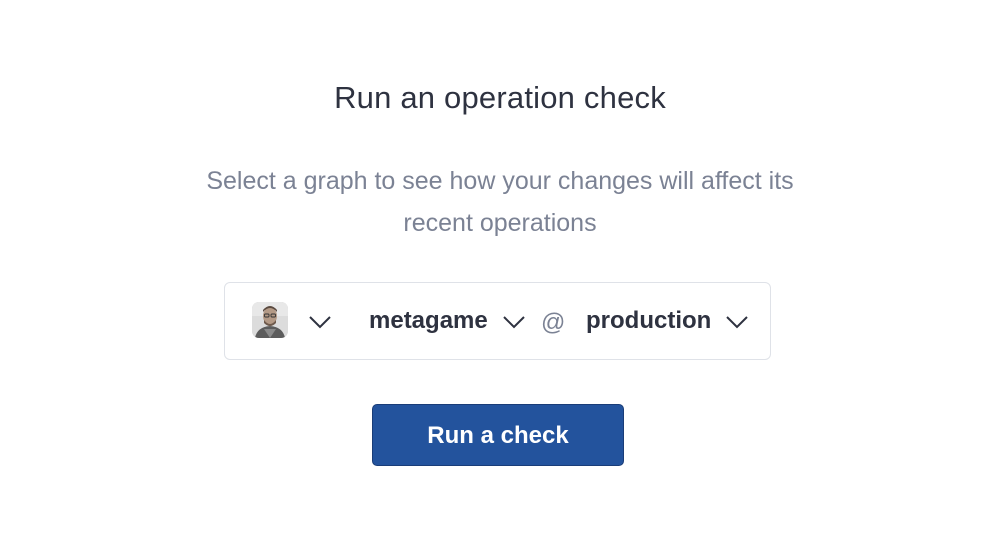 The image size is (1000, 547). I want to click on graph-select-label: metagame, so click(428, 321).